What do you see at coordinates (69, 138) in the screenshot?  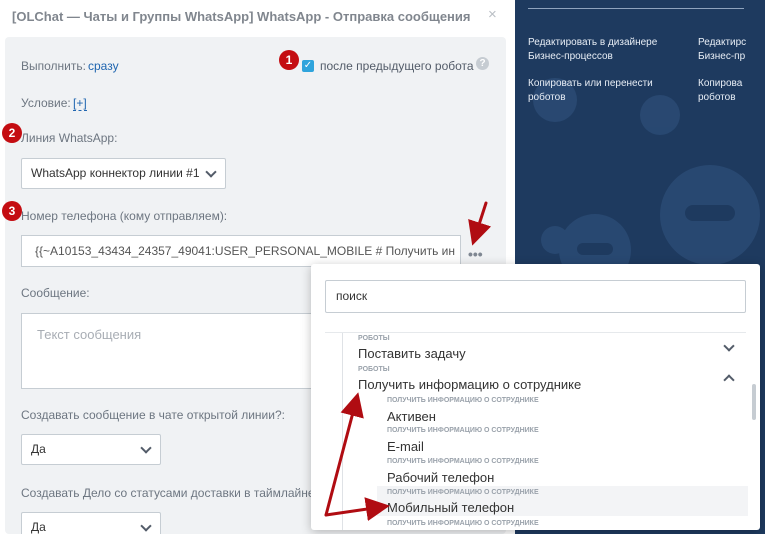 I see `whatsapp-line-label: Линия WhatsApp:` at bounding box center [69, 138].